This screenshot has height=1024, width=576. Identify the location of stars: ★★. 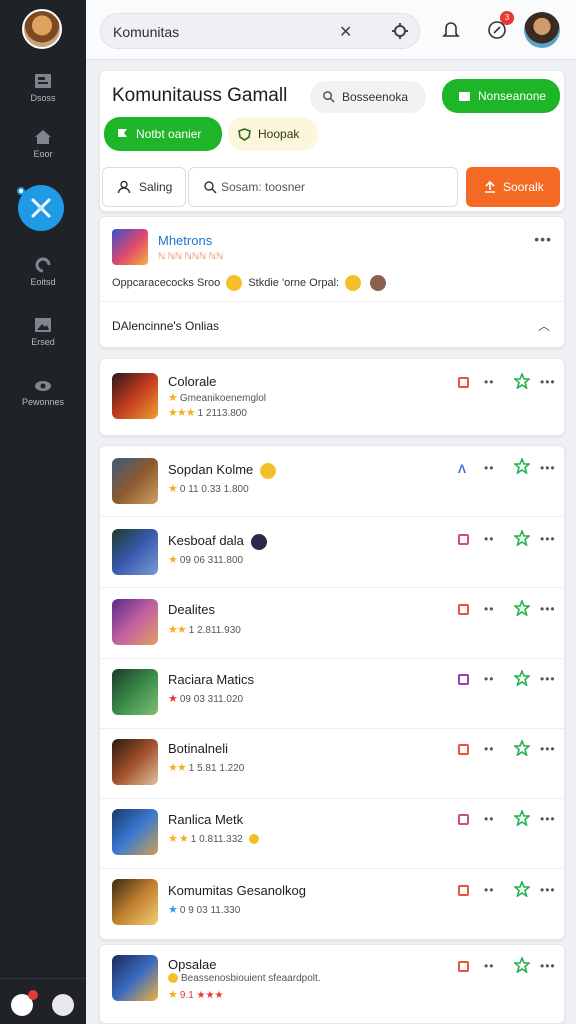
(177, 768).